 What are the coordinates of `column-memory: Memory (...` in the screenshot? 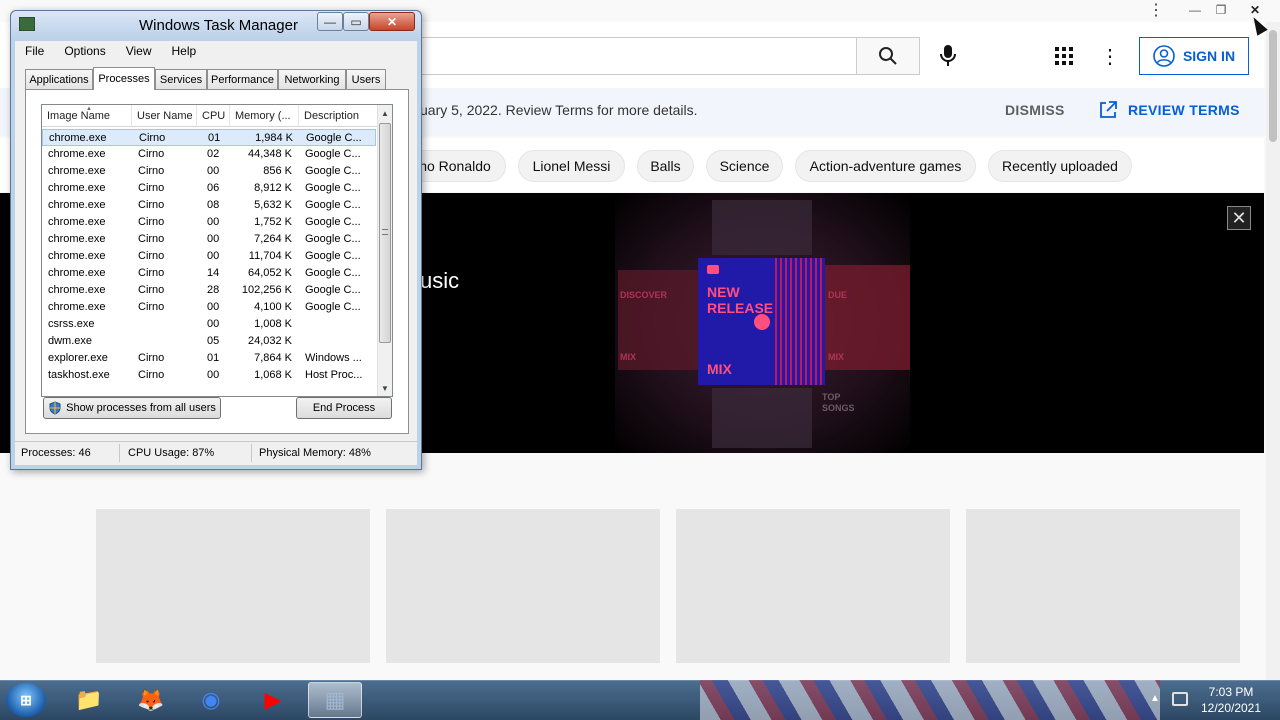 It's located at (264, 116).